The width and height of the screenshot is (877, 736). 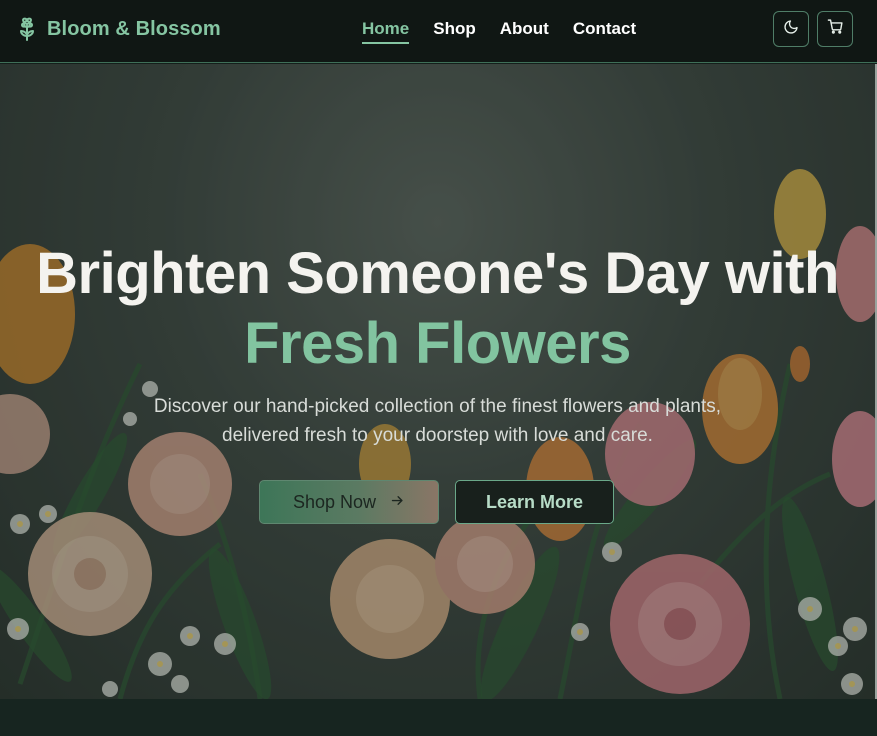 I want to click on learn-more-label: Learn More, so click(x=534, y=501).